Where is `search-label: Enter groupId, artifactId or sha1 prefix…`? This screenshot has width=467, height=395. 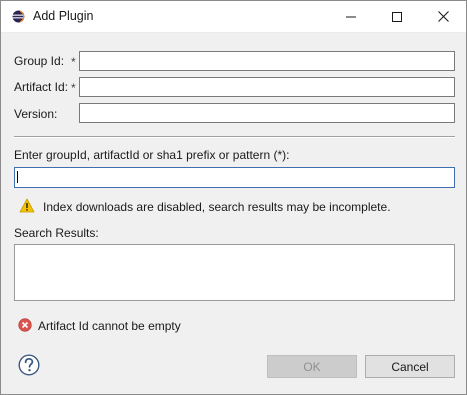 search-label: Enter groupId, artifactId or sha1 prefix… is located at coordinates (152, 155).